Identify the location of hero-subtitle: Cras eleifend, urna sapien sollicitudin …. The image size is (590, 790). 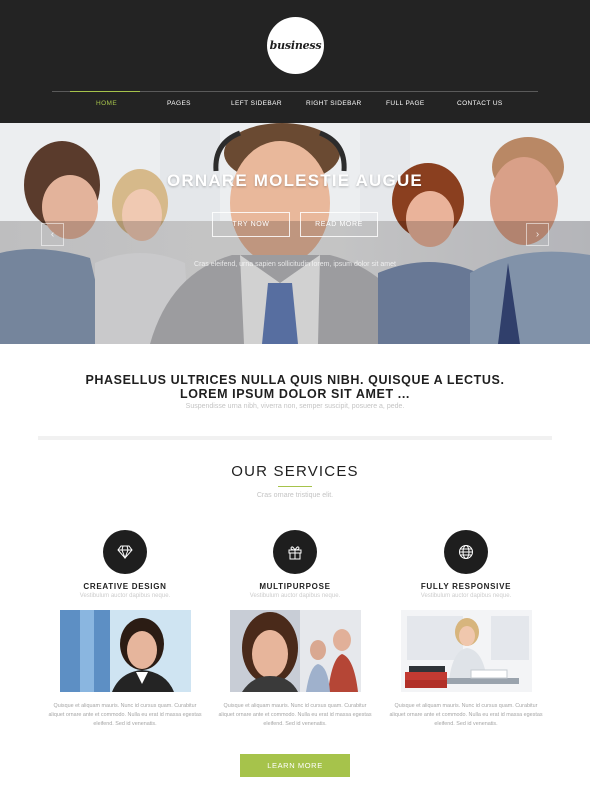
(295, 264).